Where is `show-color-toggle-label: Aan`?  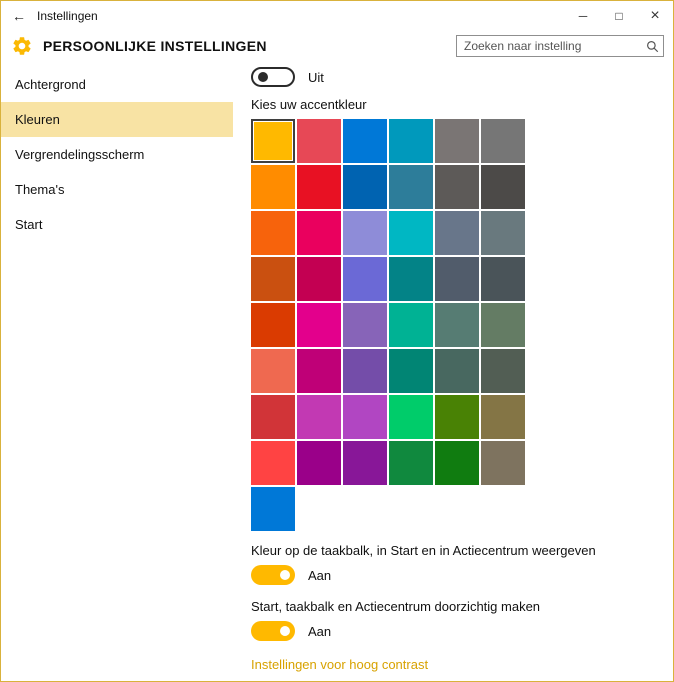 show-color-toggle-label: Aan is located at coordinates (320, 575).